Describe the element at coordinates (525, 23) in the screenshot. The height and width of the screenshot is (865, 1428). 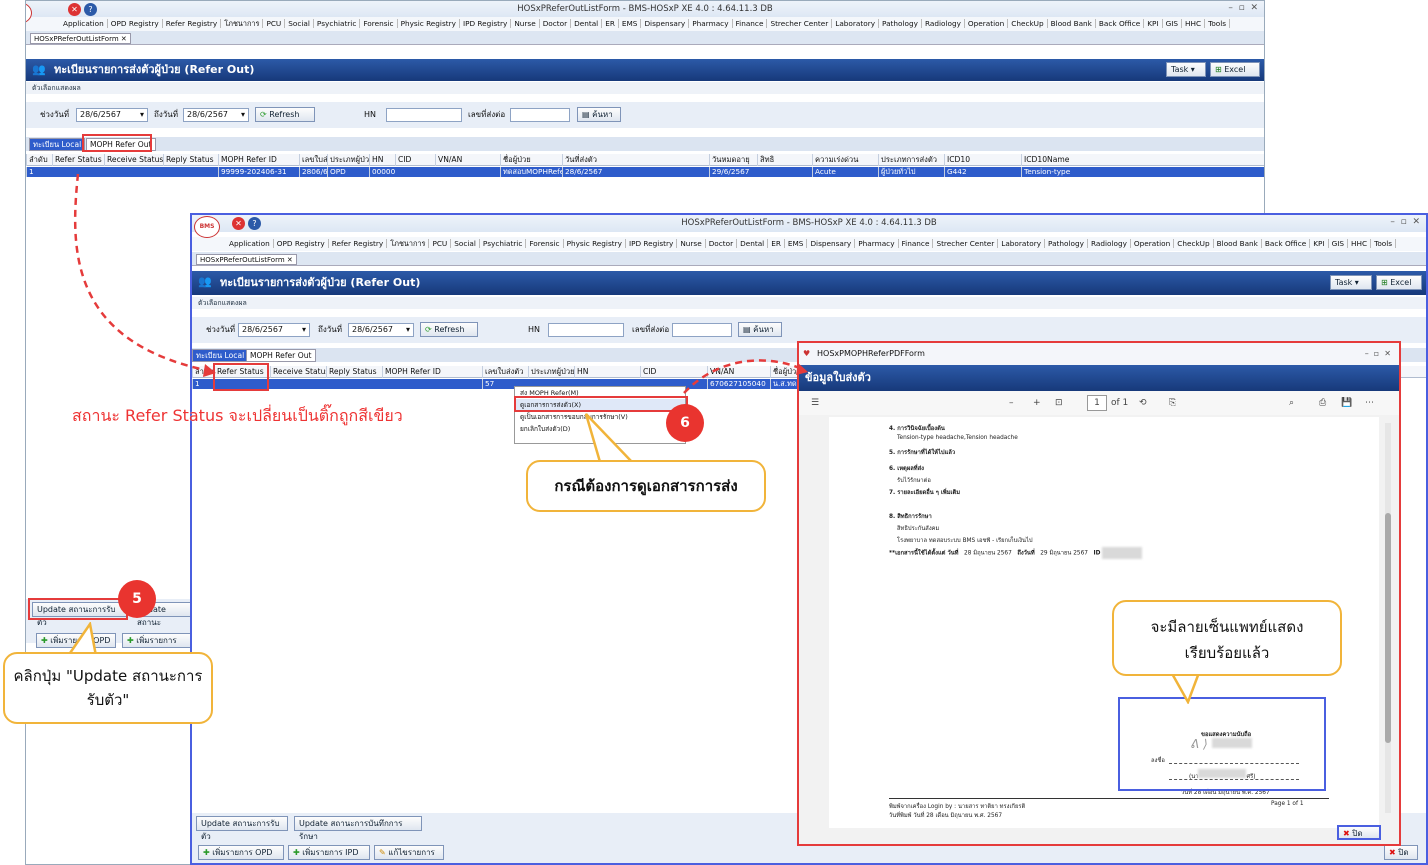
I see `menu-item: Nurse` at that location.